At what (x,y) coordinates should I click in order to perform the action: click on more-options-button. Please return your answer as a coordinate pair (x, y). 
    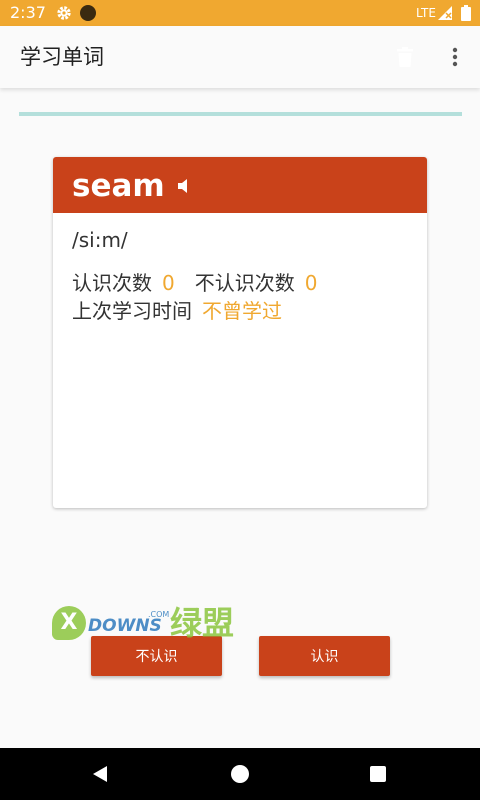
    Looking at the image, I should click on (455, 57).